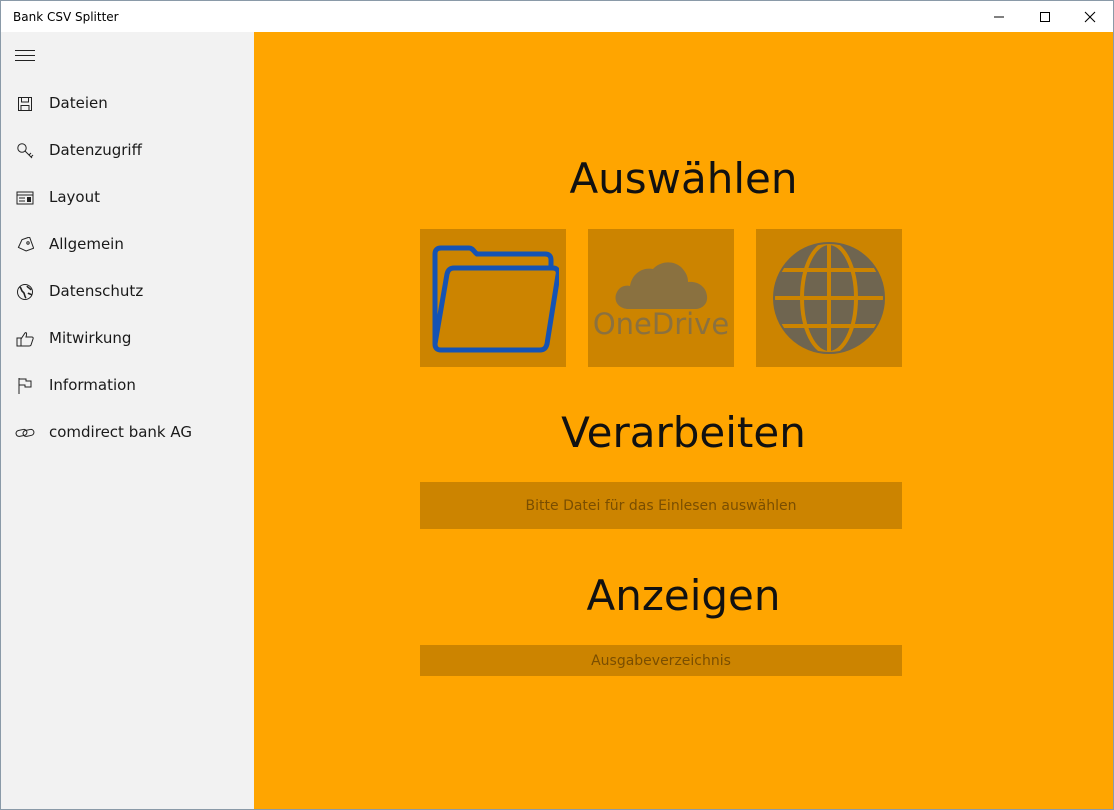 Image resolution: width=1114 pixels, height=810 pixels. I want to click on nav-item-datenschutz: Datenschutz, so click(127, 291).